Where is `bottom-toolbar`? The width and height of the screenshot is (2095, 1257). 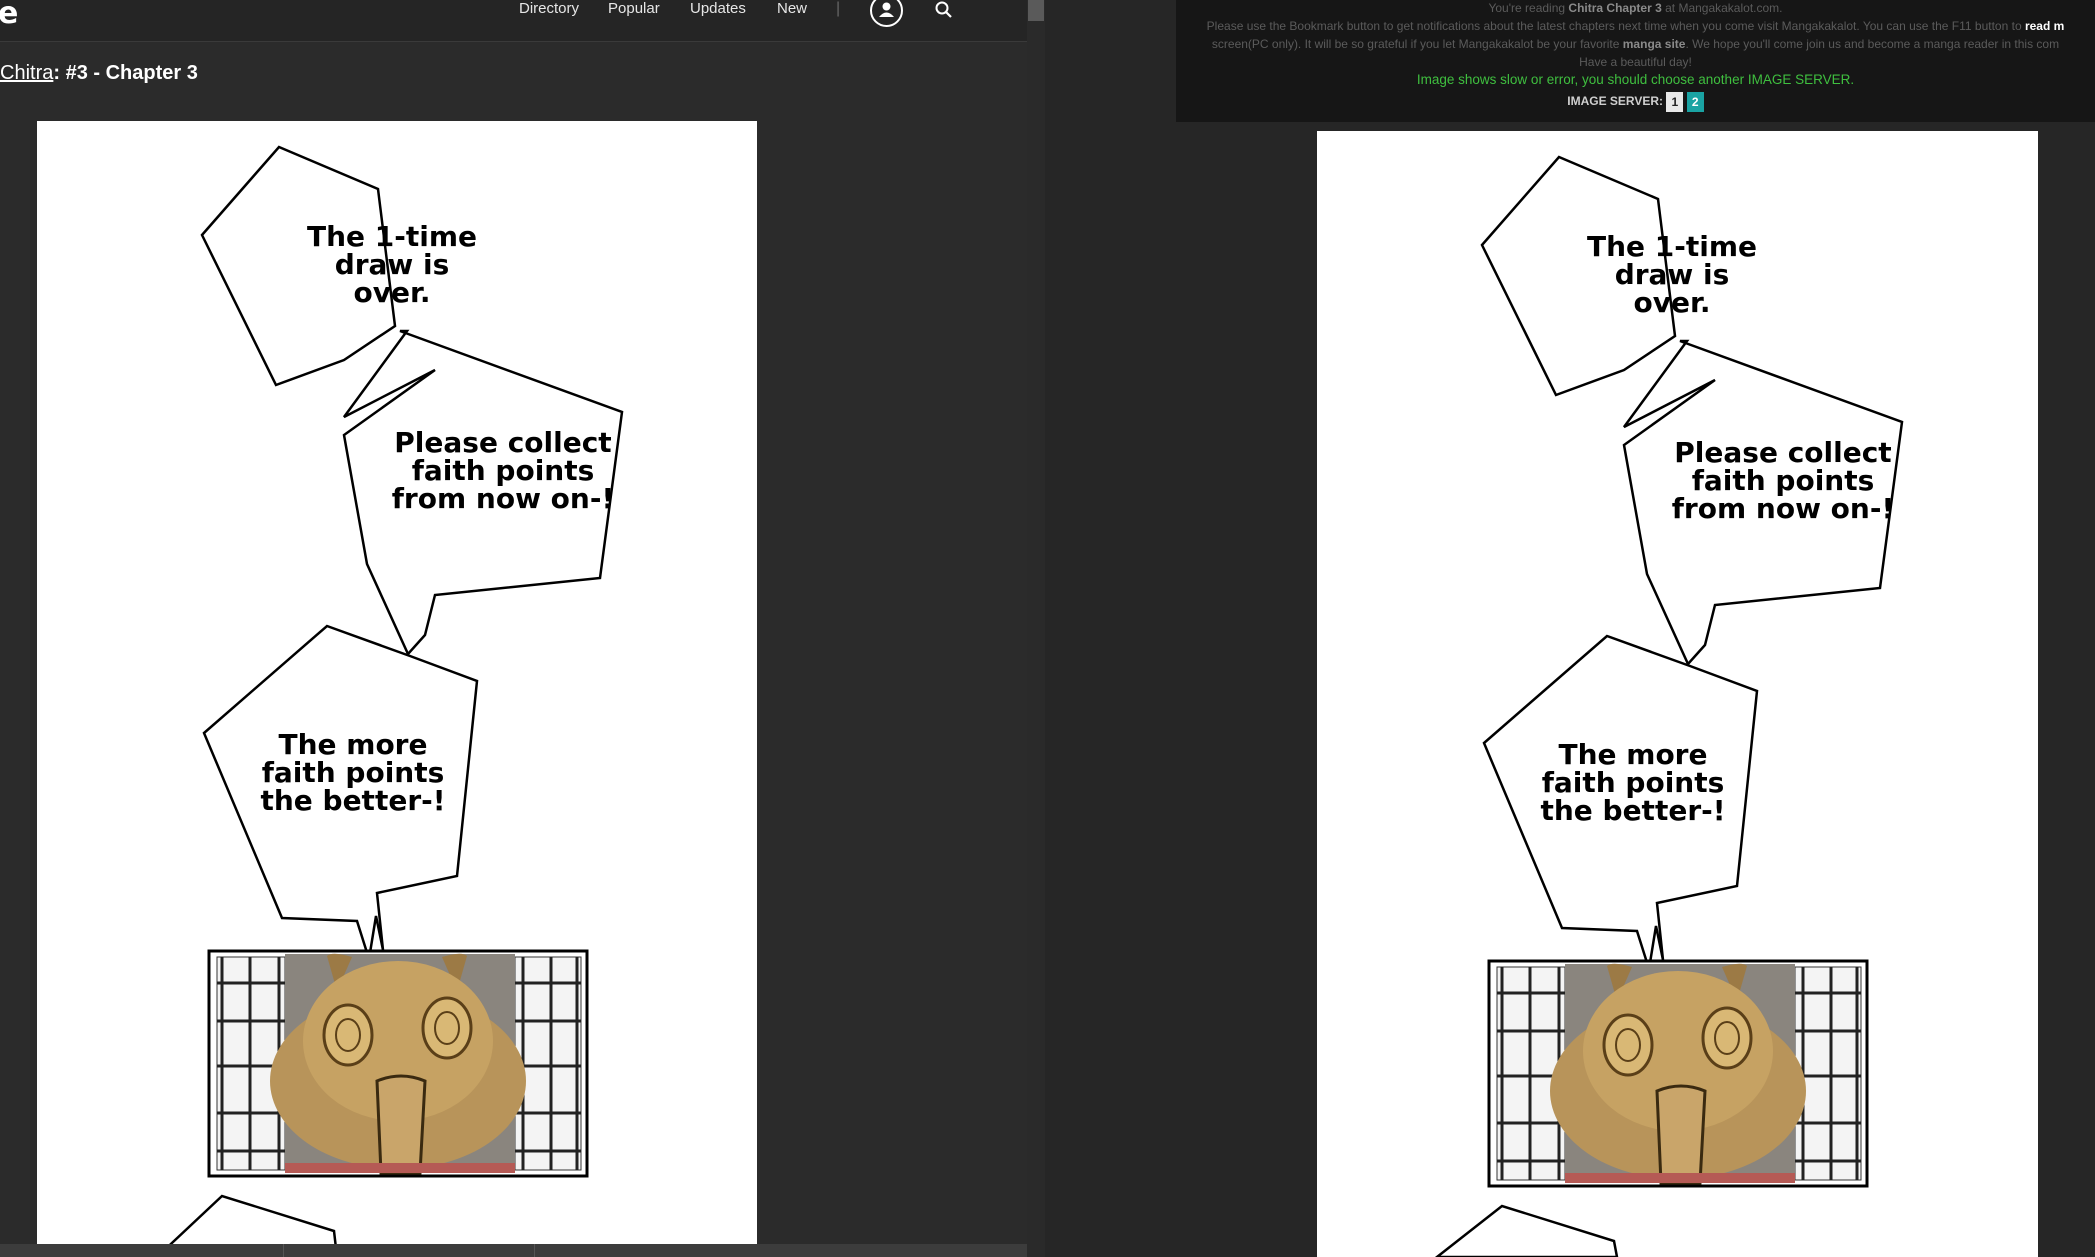 bottom-toolbar is located at coordinates (513, 1250).